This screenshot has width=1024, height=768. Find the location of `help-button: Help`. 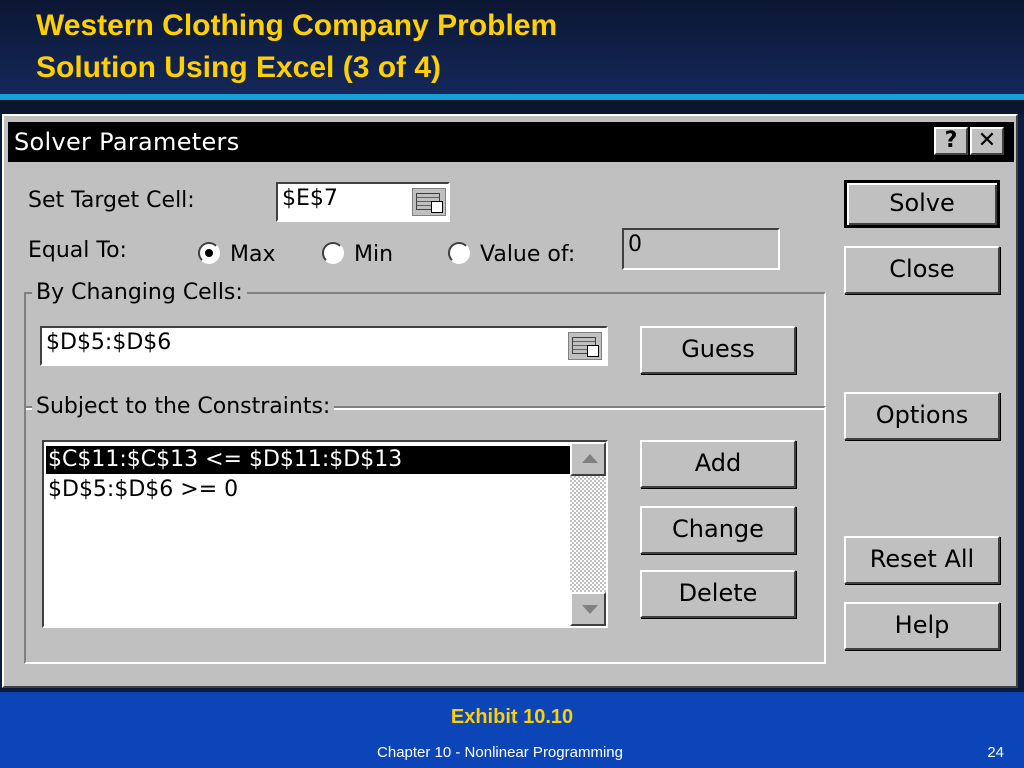

help-button: Help is located at coordinates (922, 626).